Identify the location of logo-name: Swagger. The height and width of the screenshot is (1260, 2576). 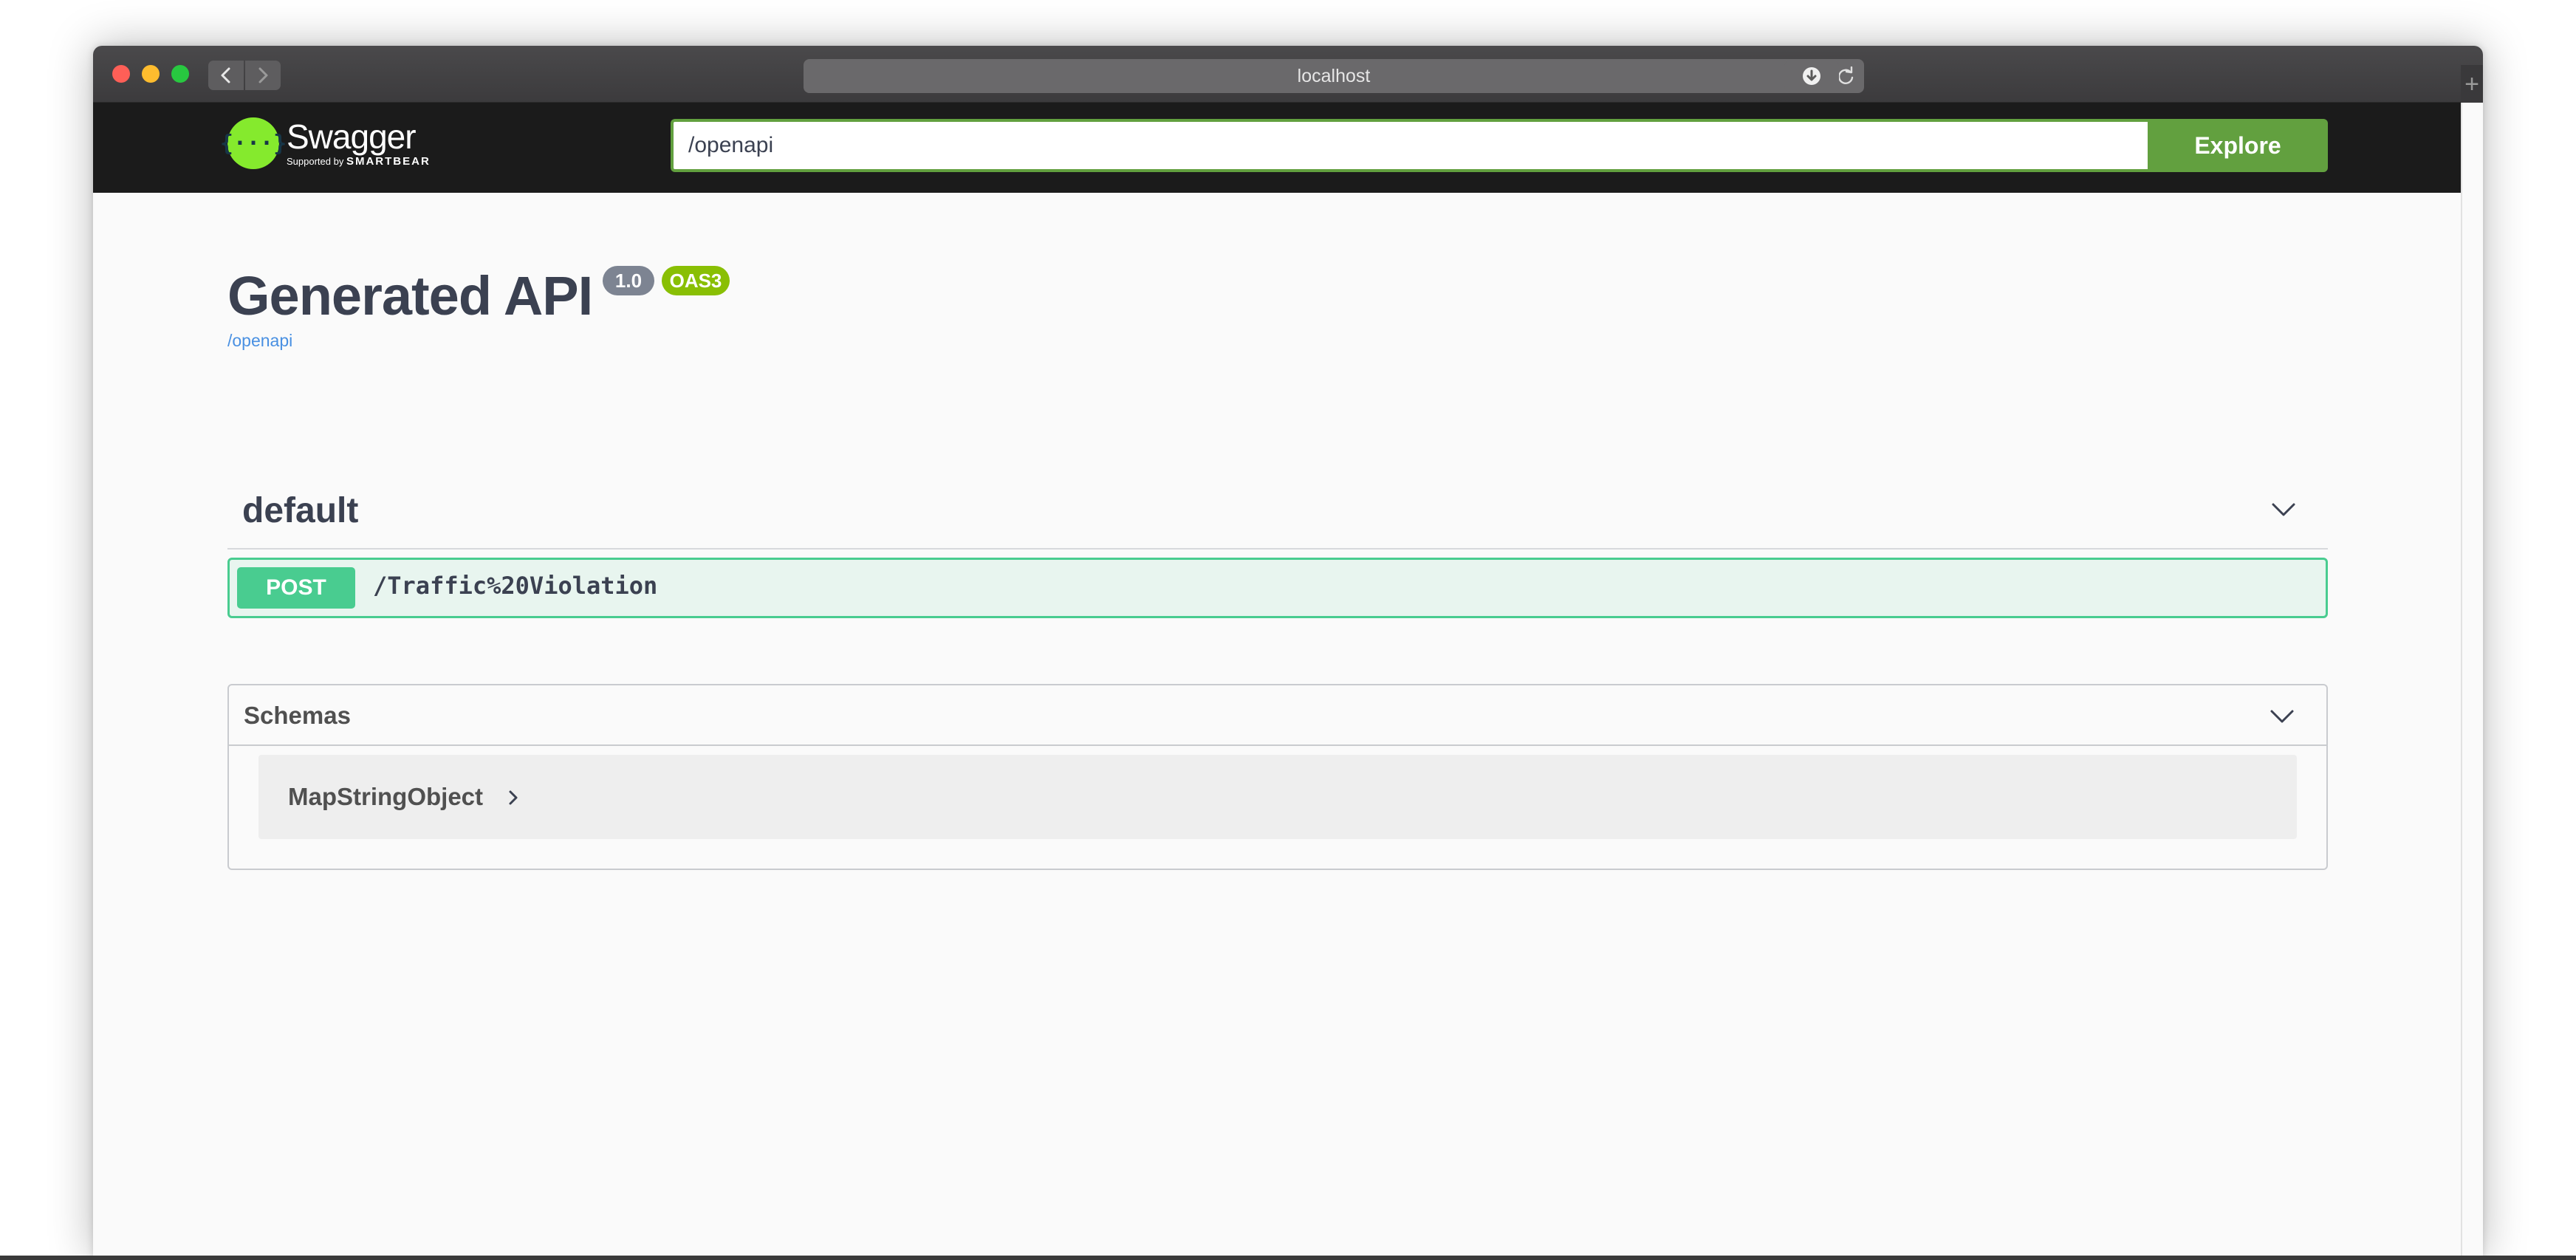
(352, 136).